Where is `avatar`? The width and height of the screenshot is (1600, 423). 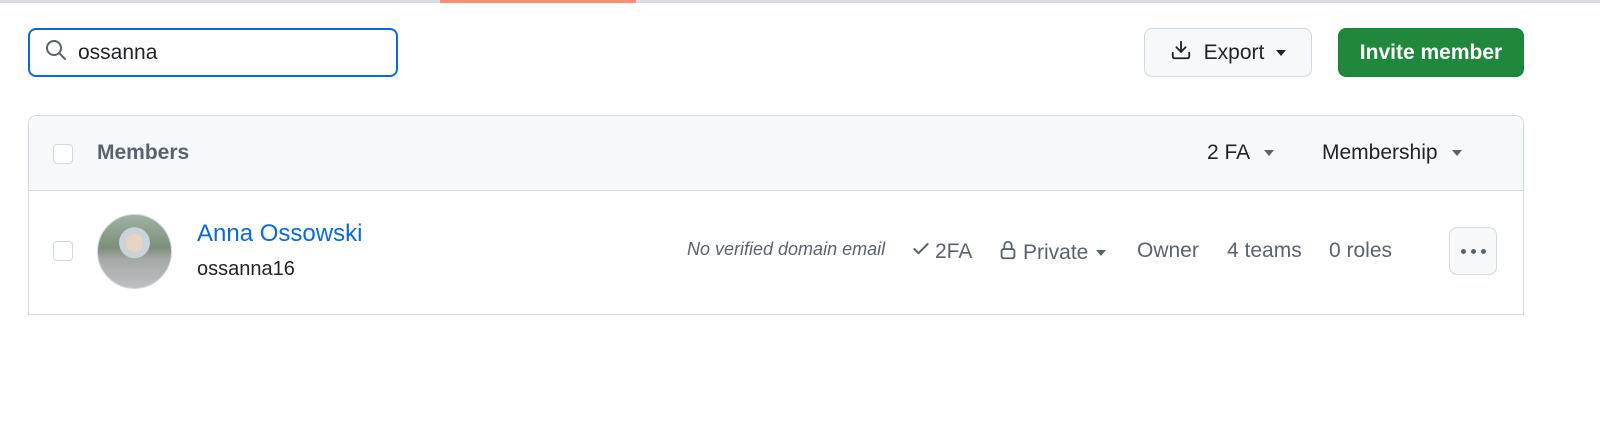
avatar is located at coordinates (134, 251).